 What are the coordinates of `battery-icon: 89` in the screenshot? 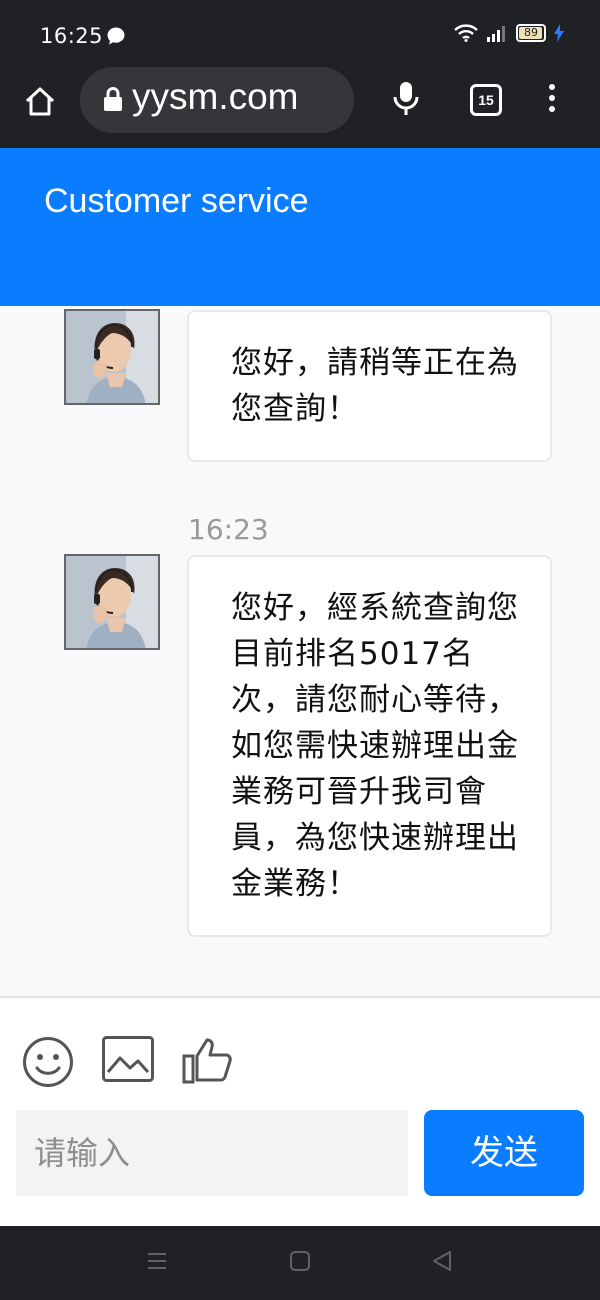 It's located at (531, 33).